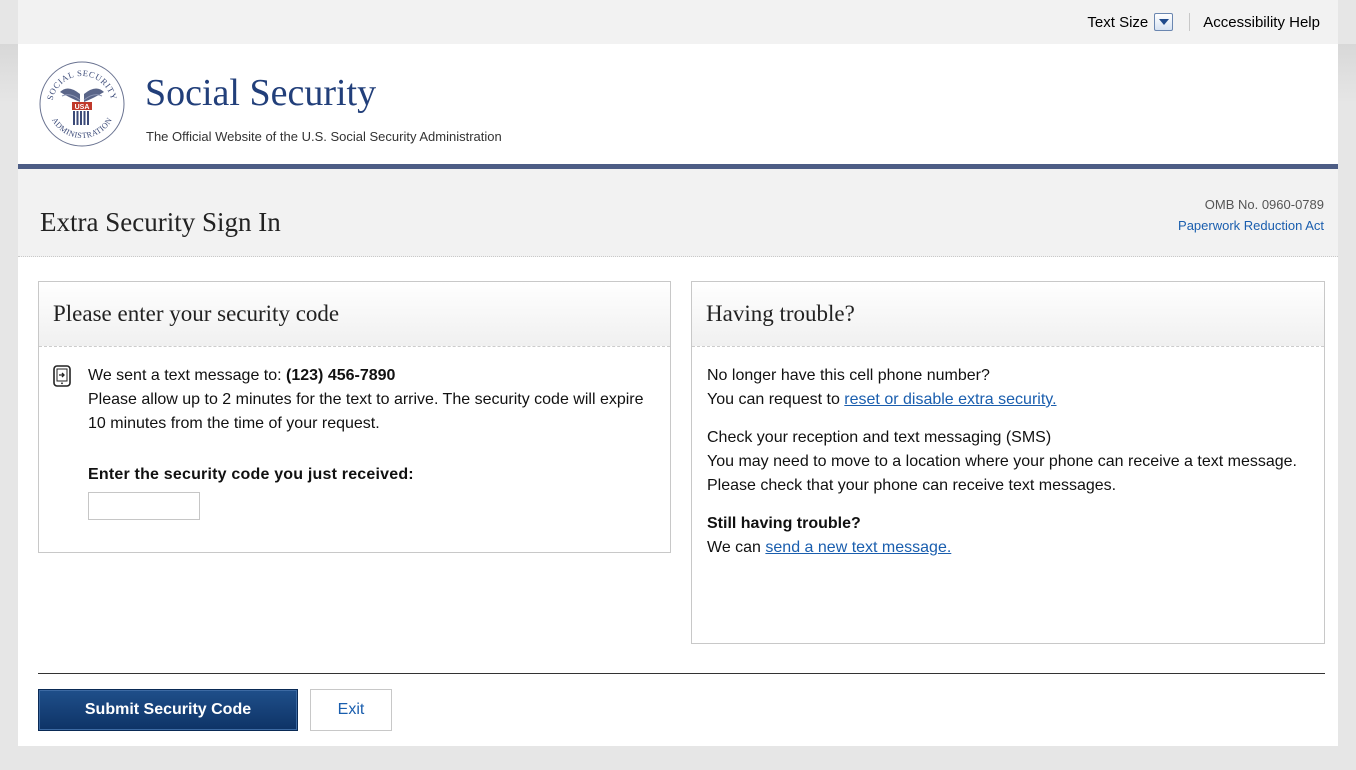  Describe the element at coordinates (776, 399) in the screenshot. I see `request-prefix: You can request to` at that location.